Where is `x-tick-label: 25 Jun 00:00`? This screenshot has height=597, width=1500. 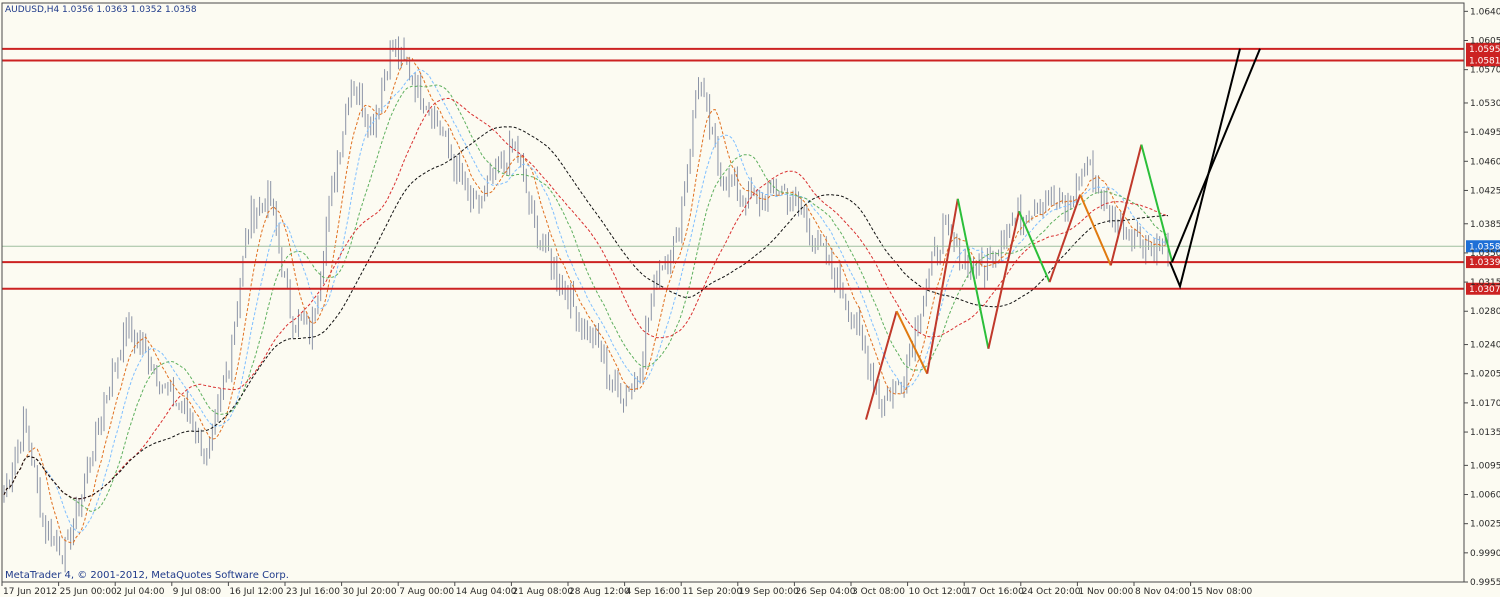
x-tick-label: 25 Jun 00:00 is located at coordinates (88, 592).